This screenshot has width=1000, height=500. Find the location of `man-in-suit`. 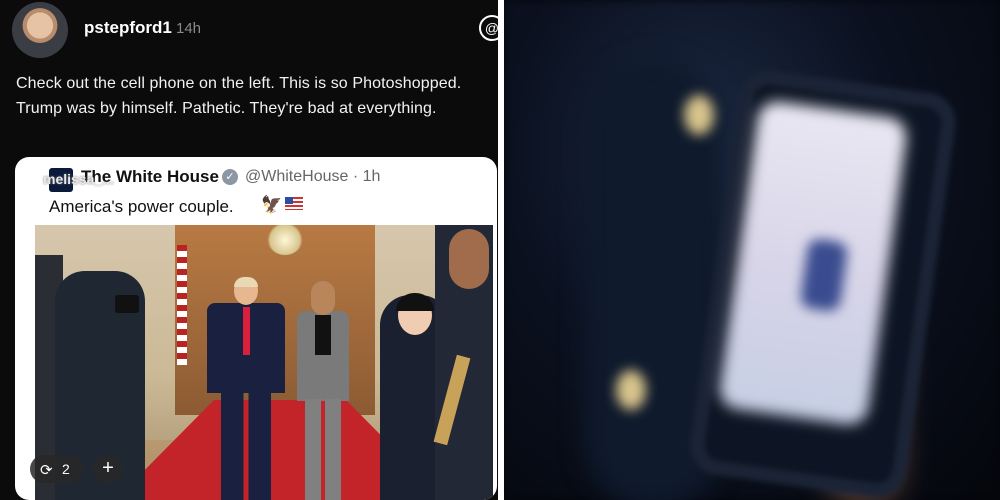

man-in-suit is located at coordinates (246, 388).